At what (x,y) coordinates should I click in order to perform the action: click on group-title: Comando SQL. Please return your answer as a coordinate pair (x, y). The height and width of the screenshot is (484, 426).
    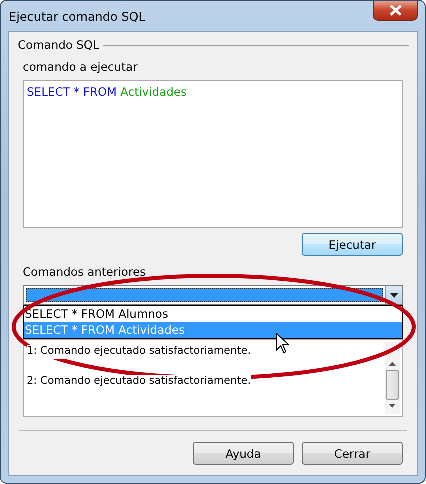
    Looking at the image, I should click on (59, 45).